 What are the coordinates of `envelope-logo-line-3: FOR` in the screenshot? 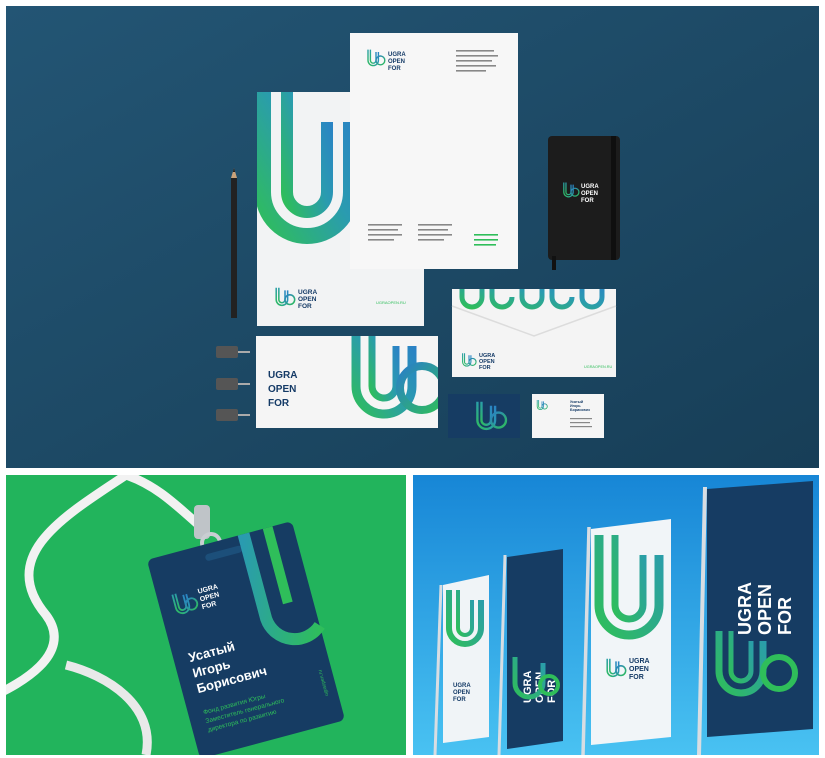 It's located at (485, 368).